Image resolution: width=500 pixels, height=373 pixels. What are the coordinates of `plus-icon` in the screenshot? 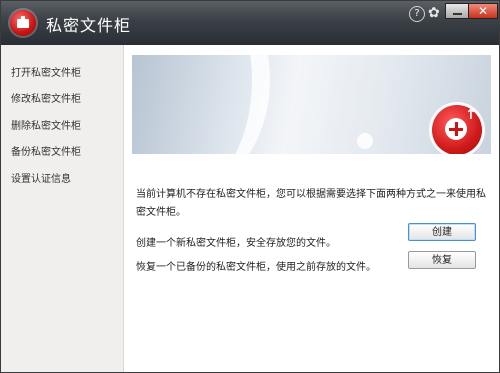 It's located at (456, 129).